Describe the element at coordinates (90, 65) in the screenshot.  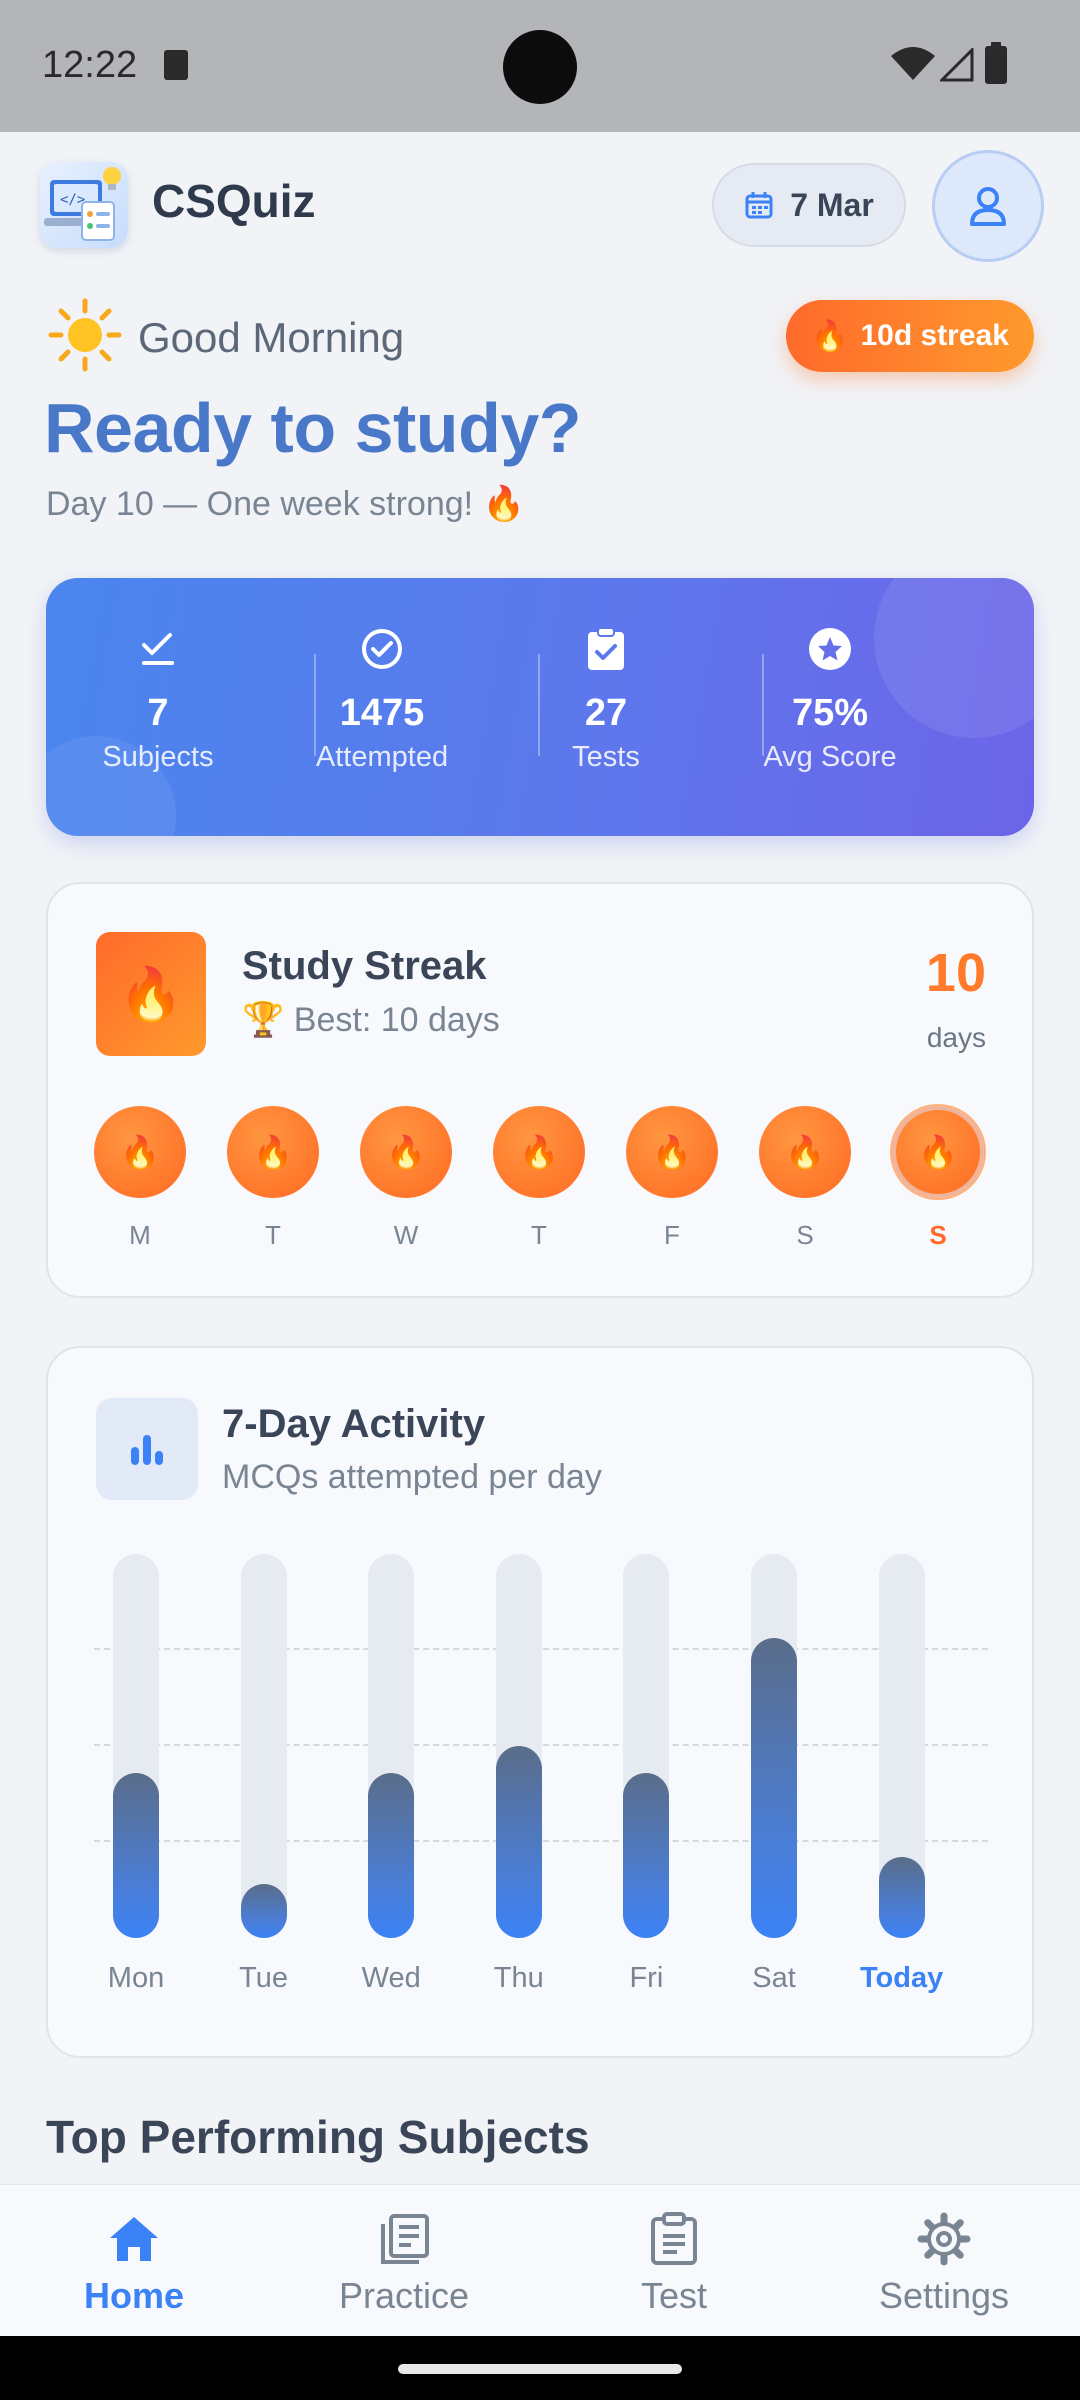
I see `status-time: 12:22` at that location.